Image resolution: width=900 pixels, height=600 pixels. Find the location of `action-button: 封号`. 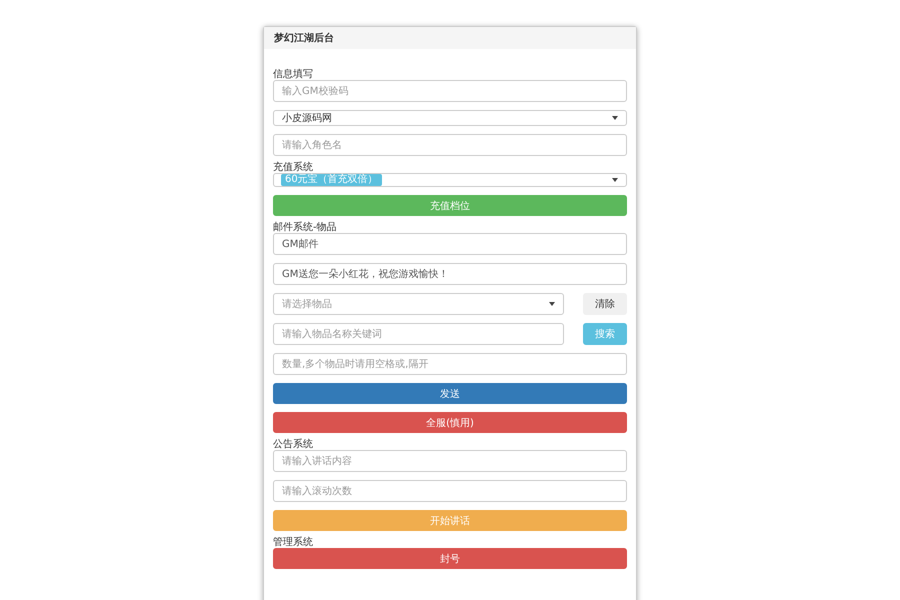

action-button: 封号 is located at coordinates (450, 558).